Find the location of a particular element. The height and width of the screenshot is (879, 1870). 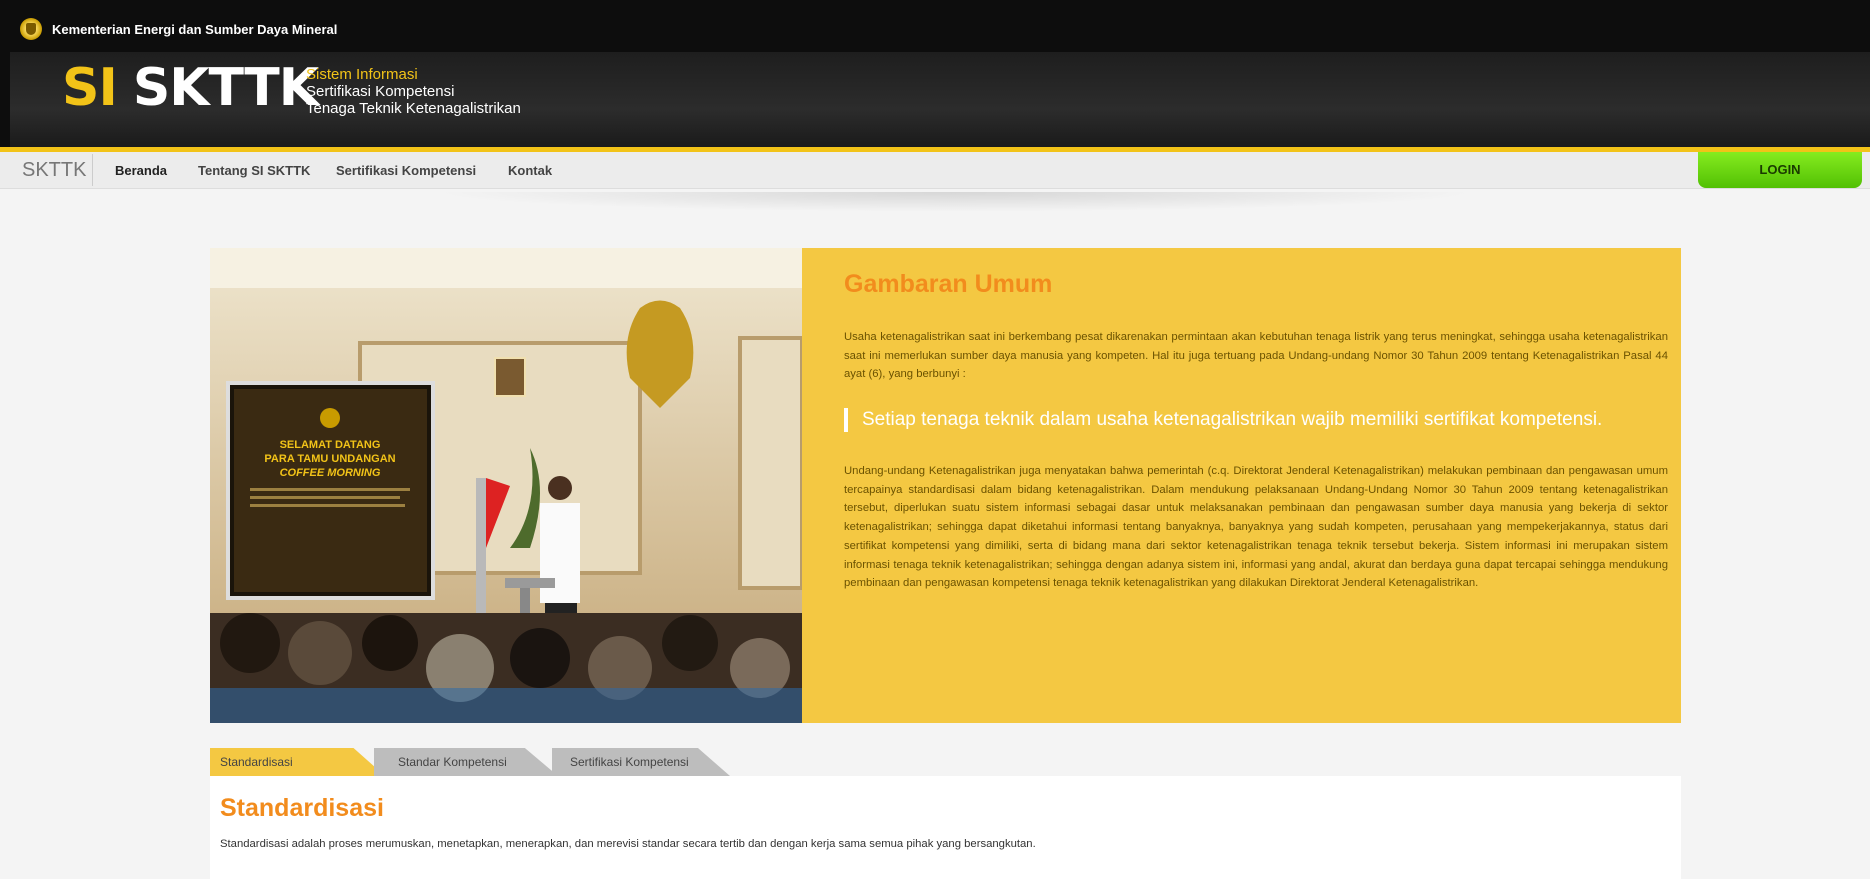

nav-item-beranda: Beranda is located at coordinates (141, 170).